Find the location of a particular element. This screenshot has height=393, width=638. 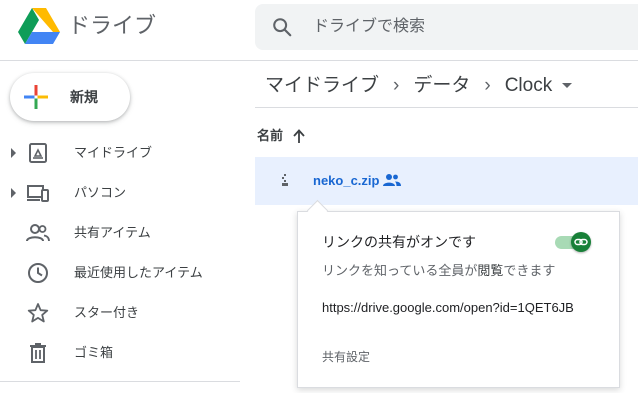

share-link-url: https://drive.google.com/open?id=1QET6JB is located at coordinates (458, 308).